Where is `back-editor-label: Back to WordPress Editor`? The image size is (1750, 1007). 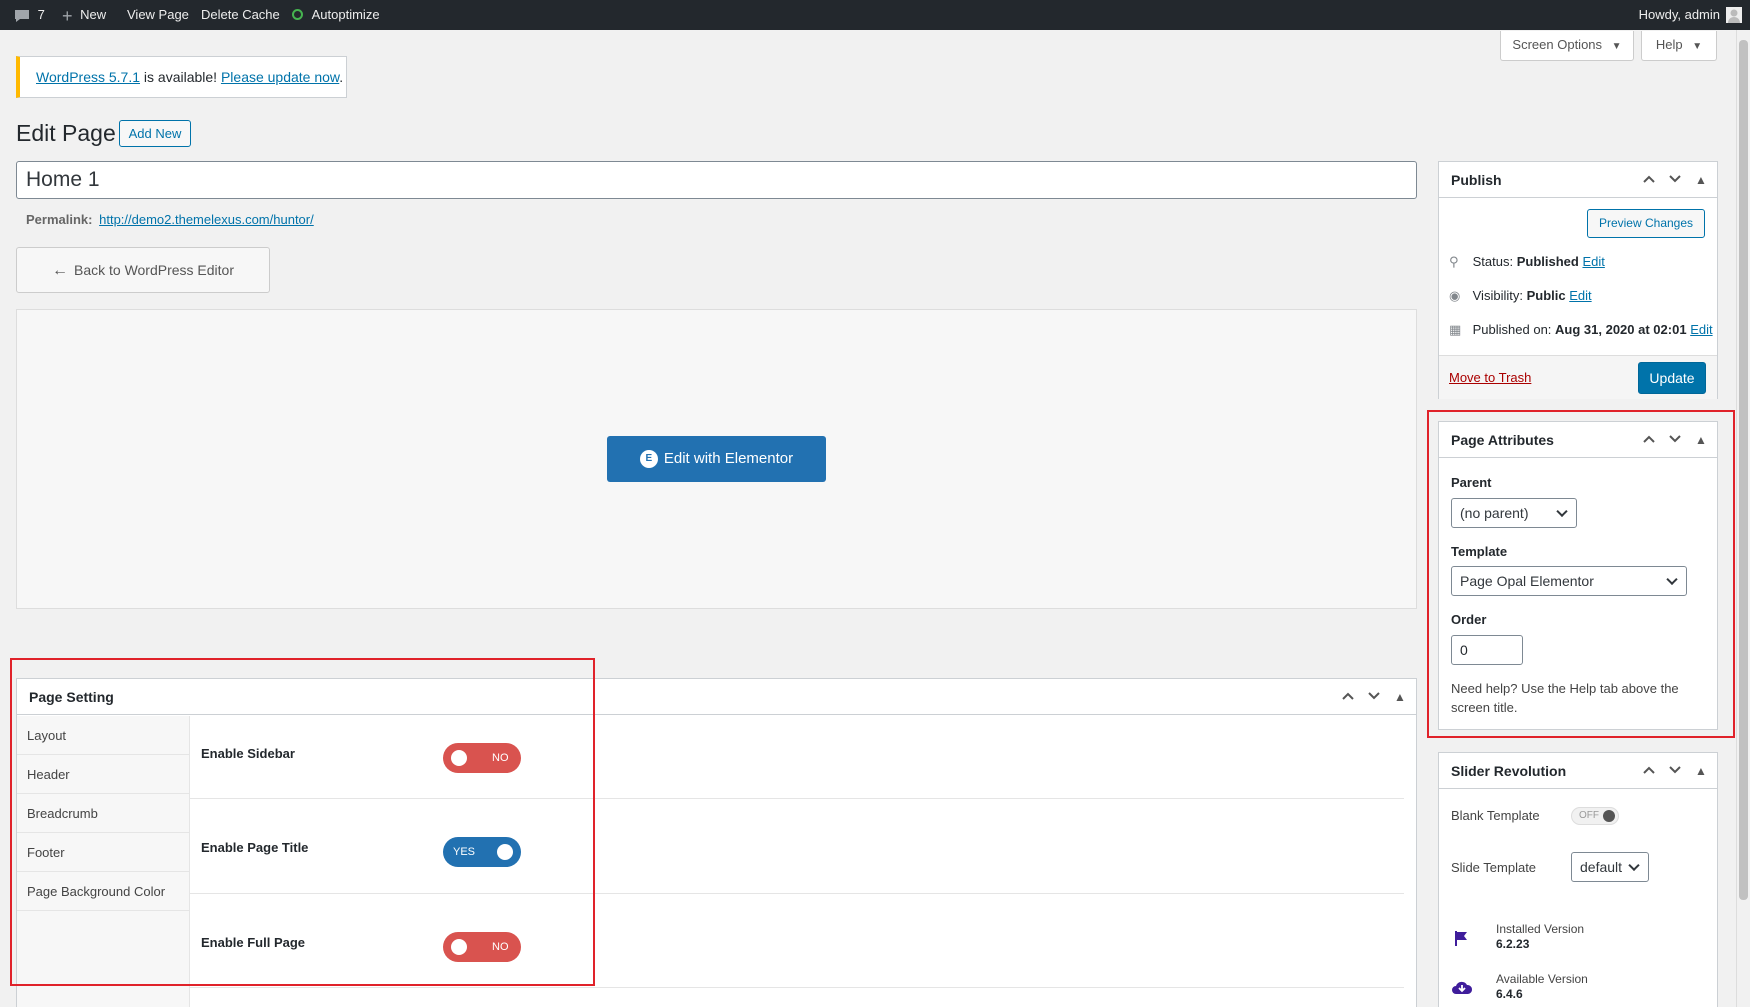
back-editor-label: Back to WordPress Editor is located at coordinates (154, 270).